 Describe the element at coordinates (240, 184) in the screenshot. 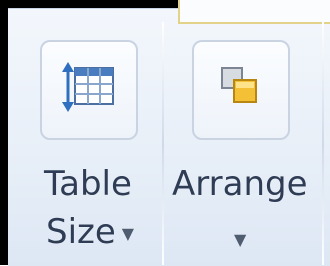

I see `arrange-label: Arrange` at that location.